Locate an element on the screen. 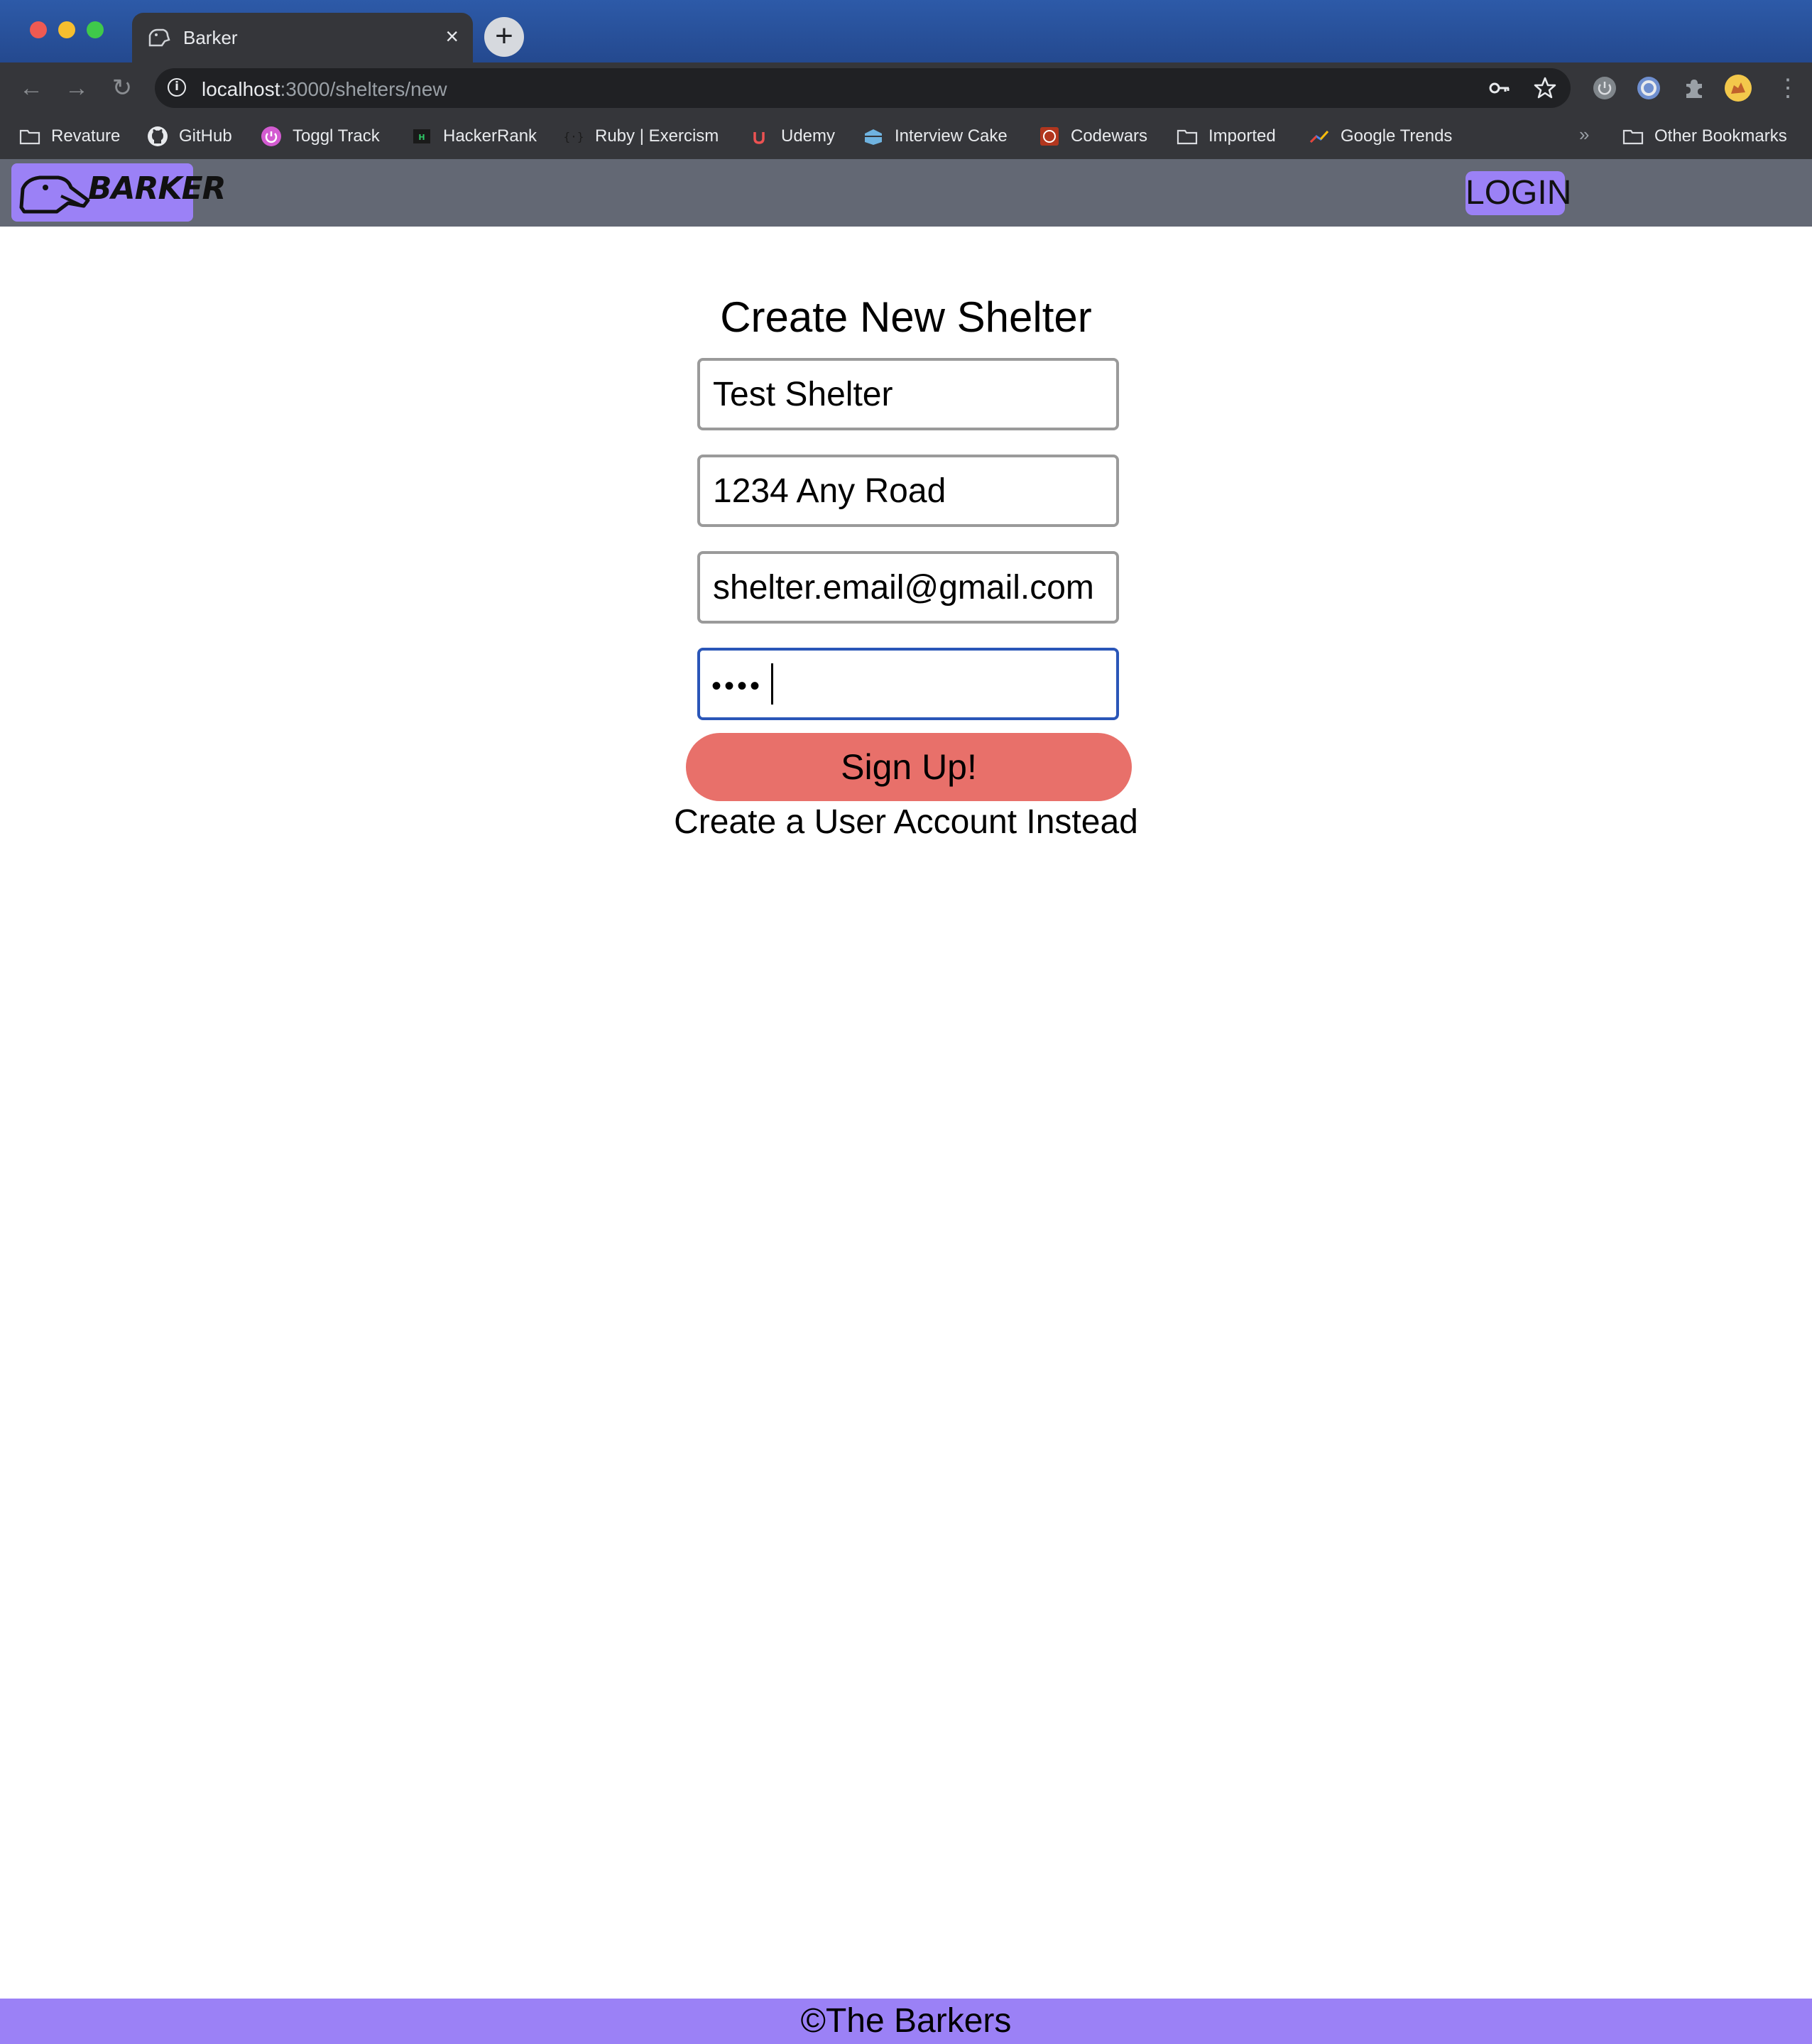 Image resolution: width=1812 pixels, height=2044 pixels. bookmark-codewars: Codewars is located at coordinates (1092, 136).